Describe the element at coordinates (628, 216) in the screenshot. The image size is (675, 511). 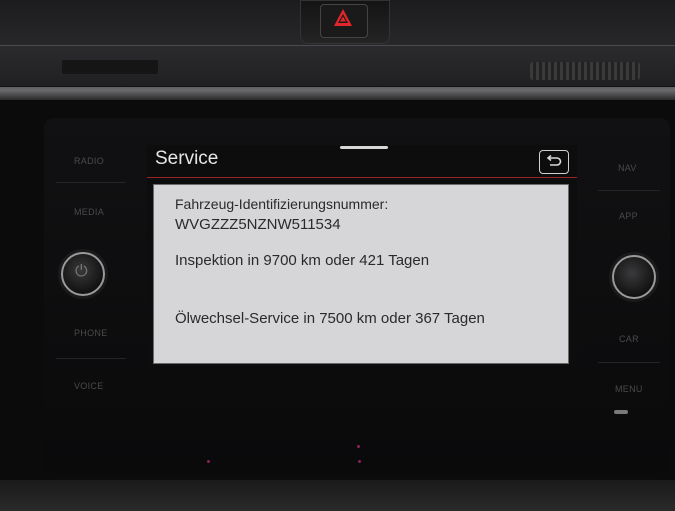
I see `app-button: APP` at that location.